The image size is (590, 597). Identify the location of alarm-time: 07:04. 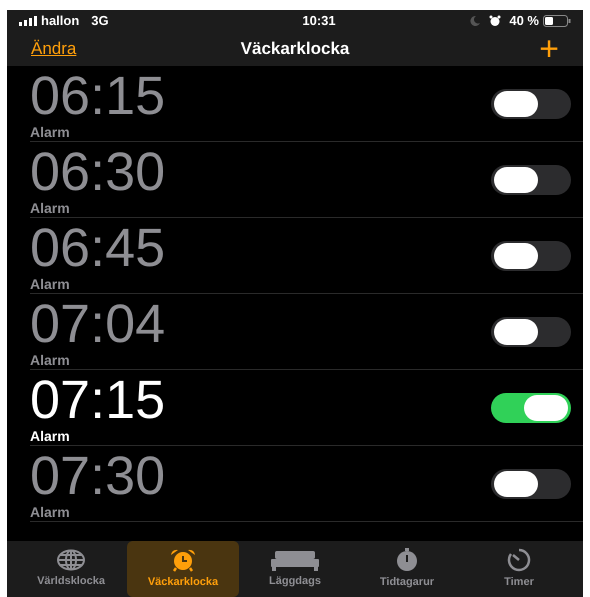
(98, 324).